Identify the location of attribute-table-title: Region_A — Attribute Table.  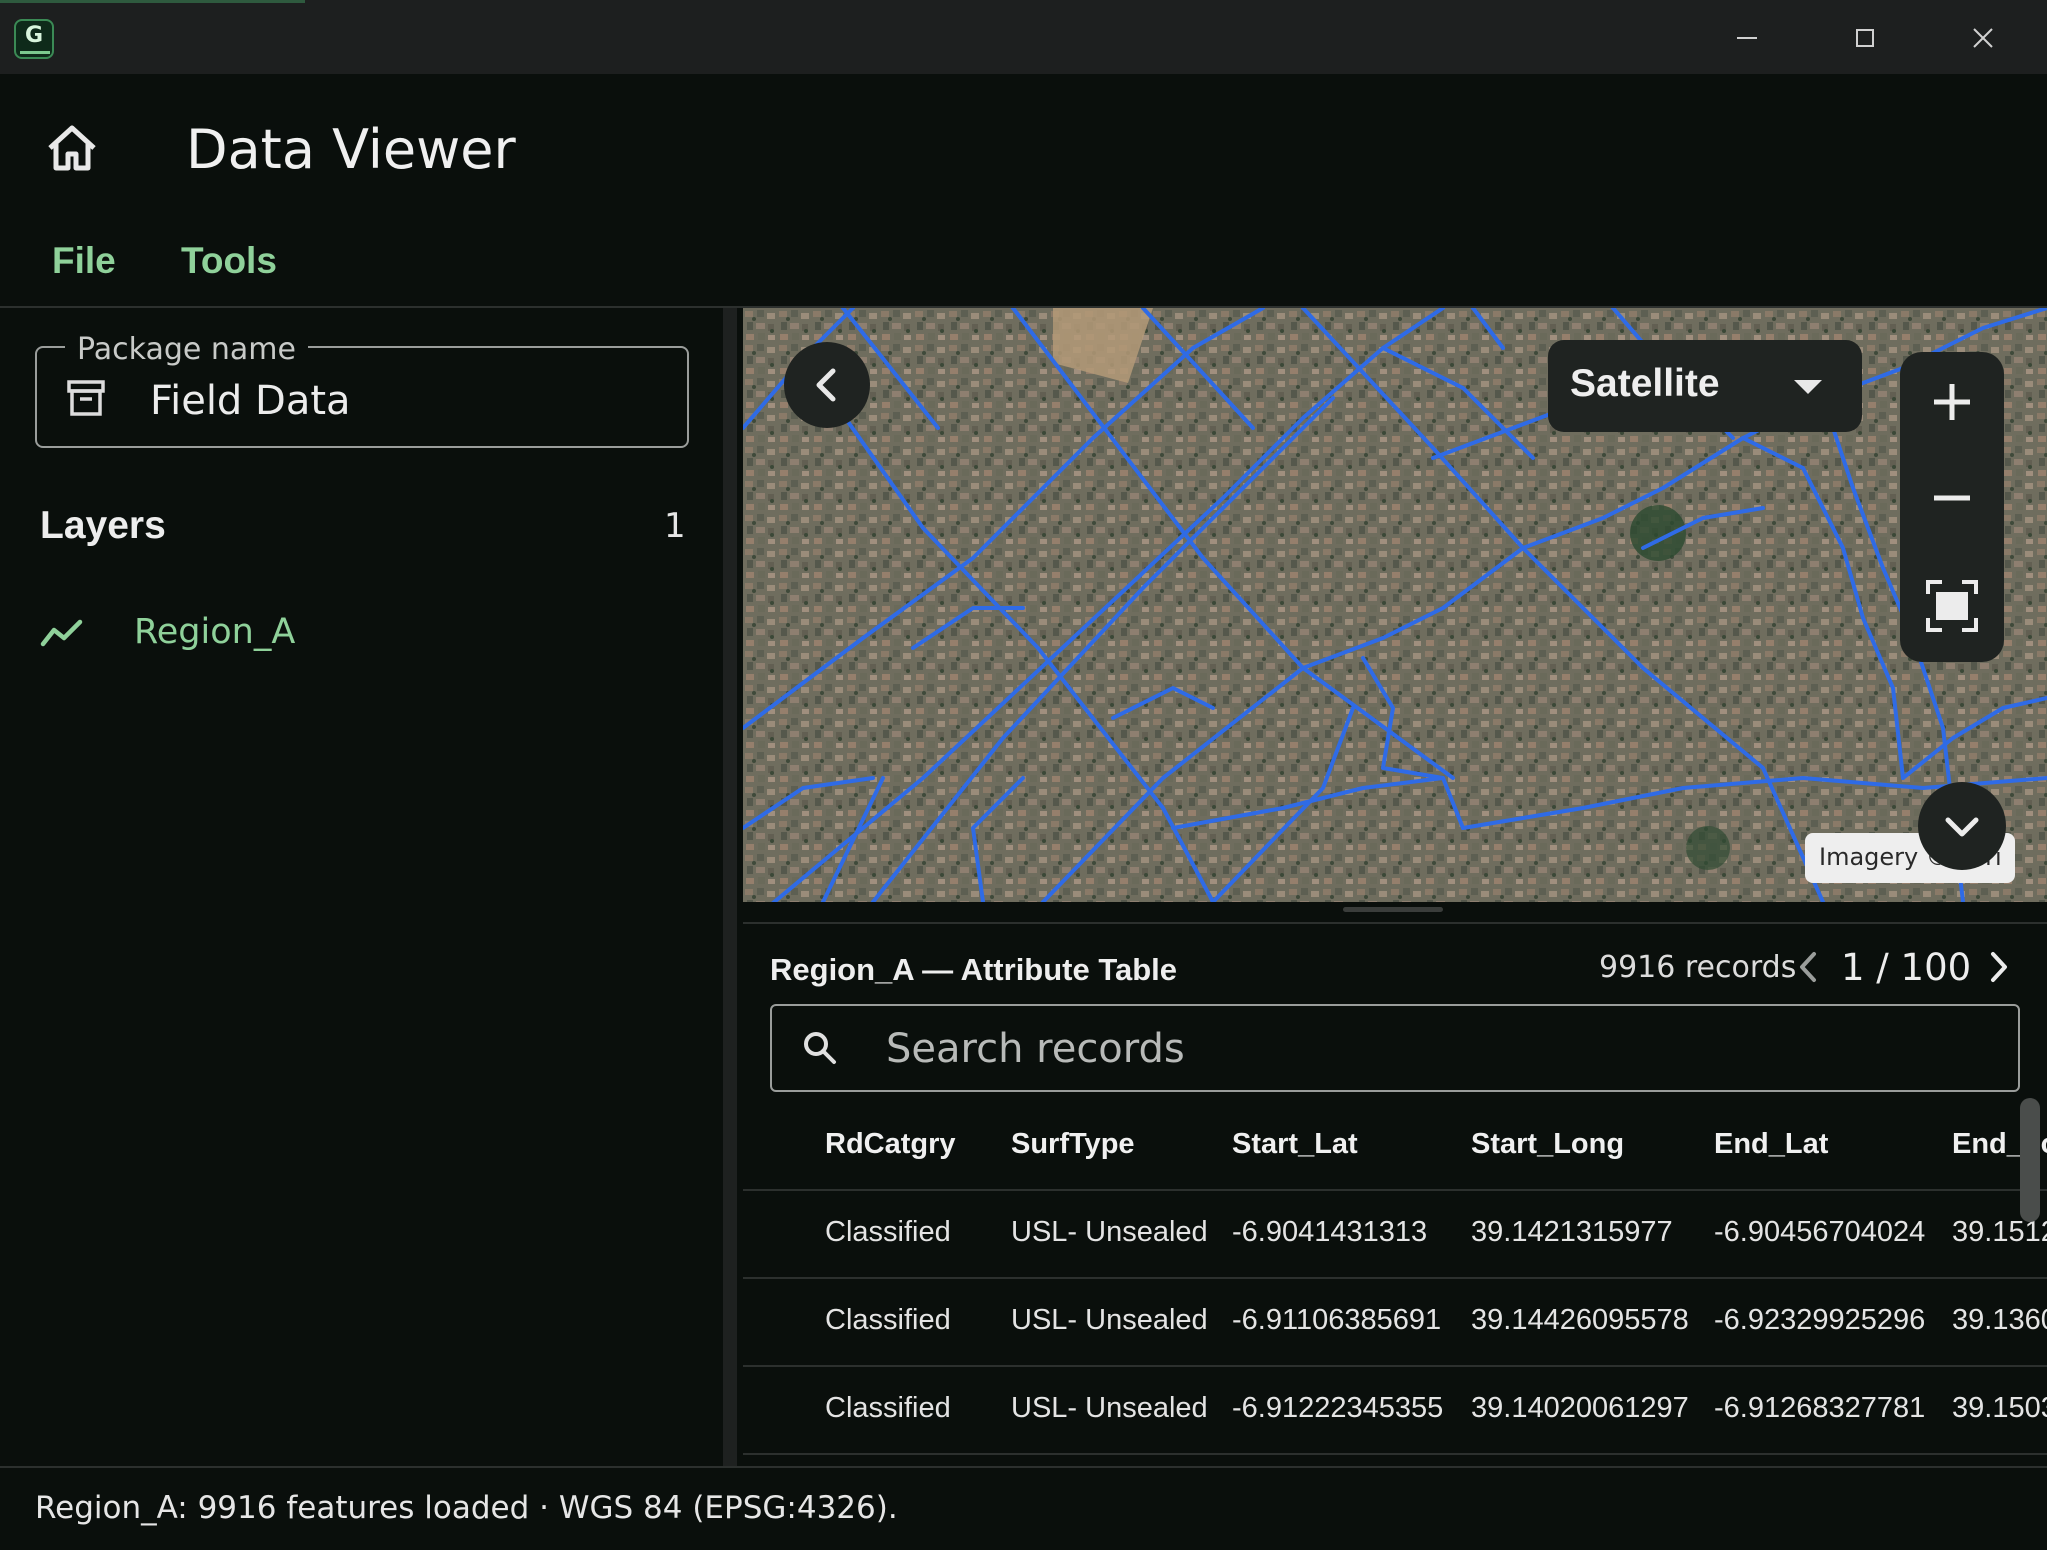
(974, 969).